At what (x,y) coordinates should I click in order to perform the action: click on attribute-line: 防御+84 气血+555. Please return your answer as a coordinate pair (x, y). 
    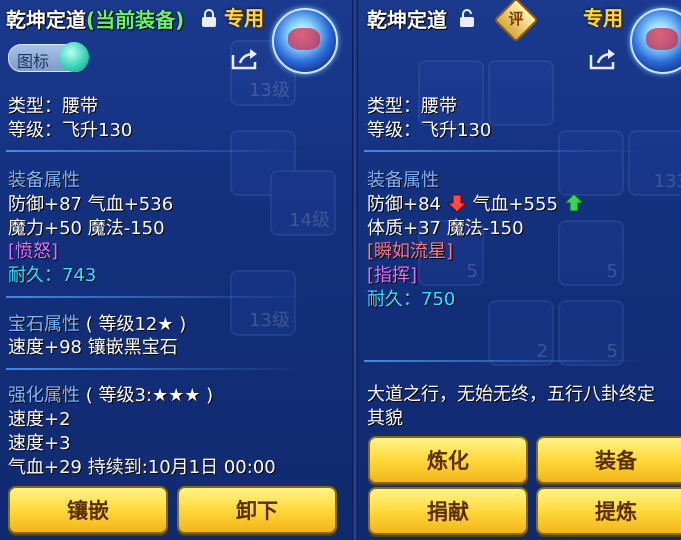
    Looking at the image, I should click on (475, 203).